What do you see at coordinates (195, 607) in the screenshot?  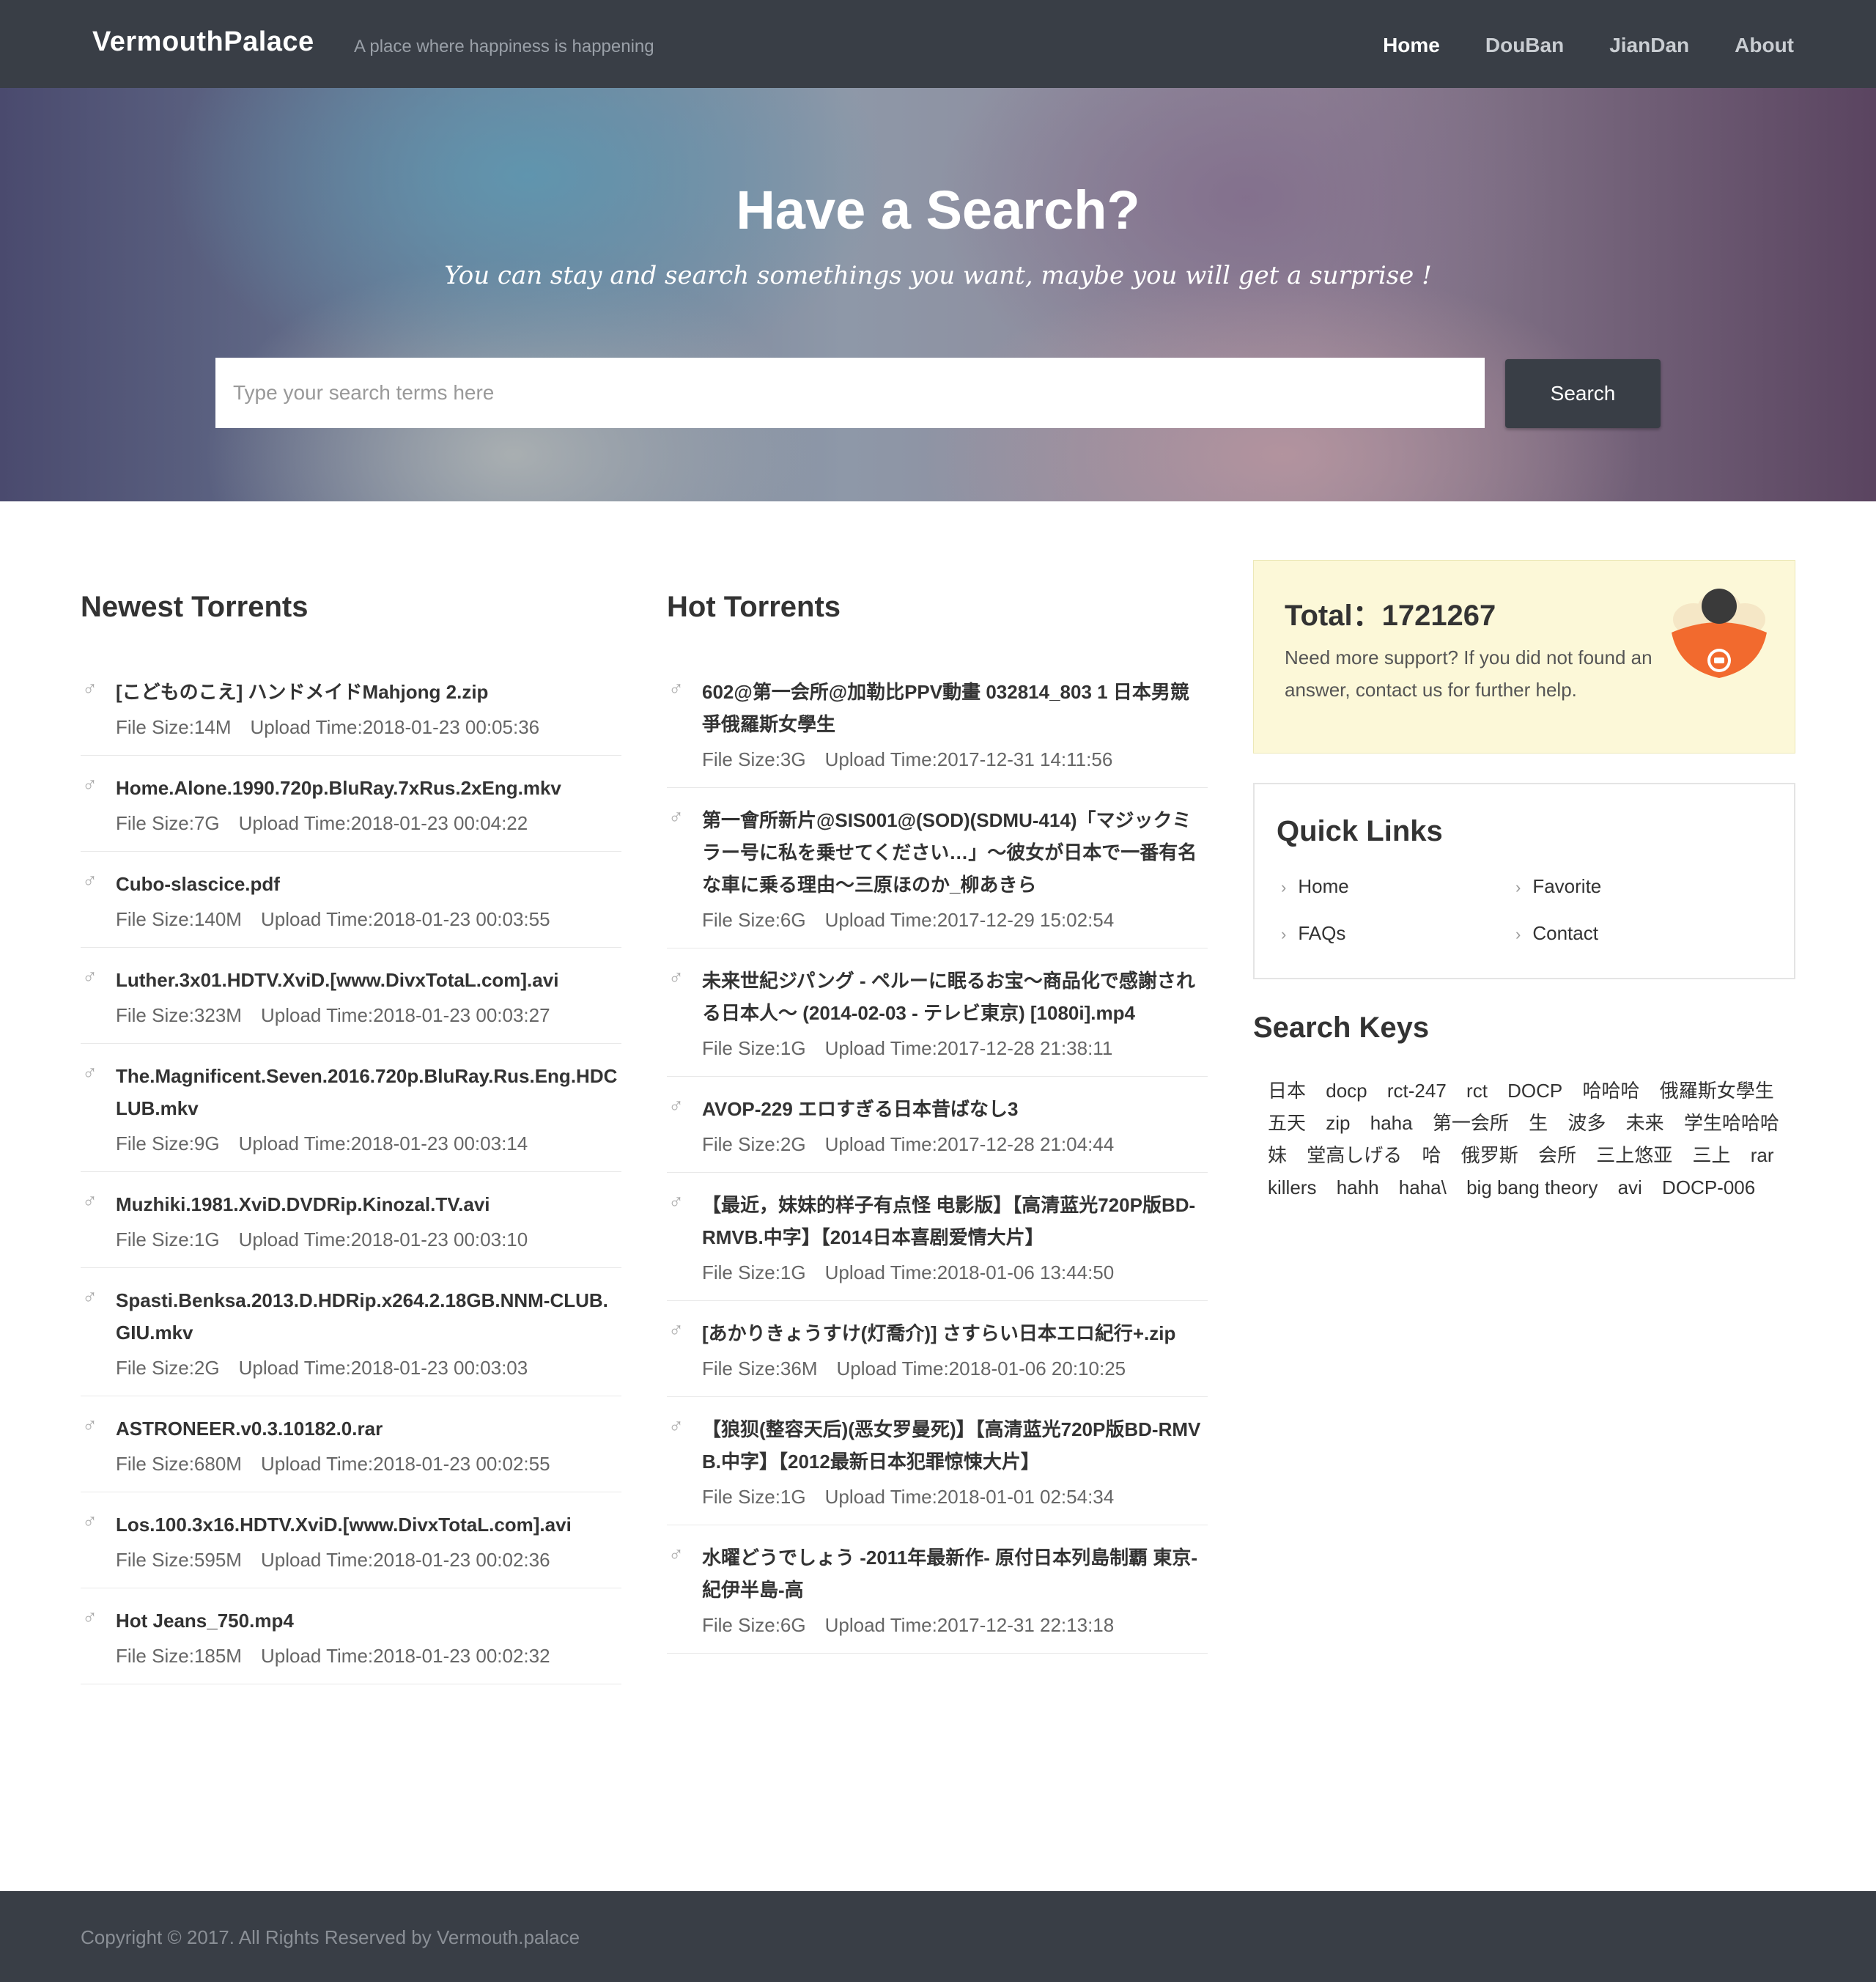 I see `newest-torrents-title: Newest Torrents` at bounding box center [195, 607].